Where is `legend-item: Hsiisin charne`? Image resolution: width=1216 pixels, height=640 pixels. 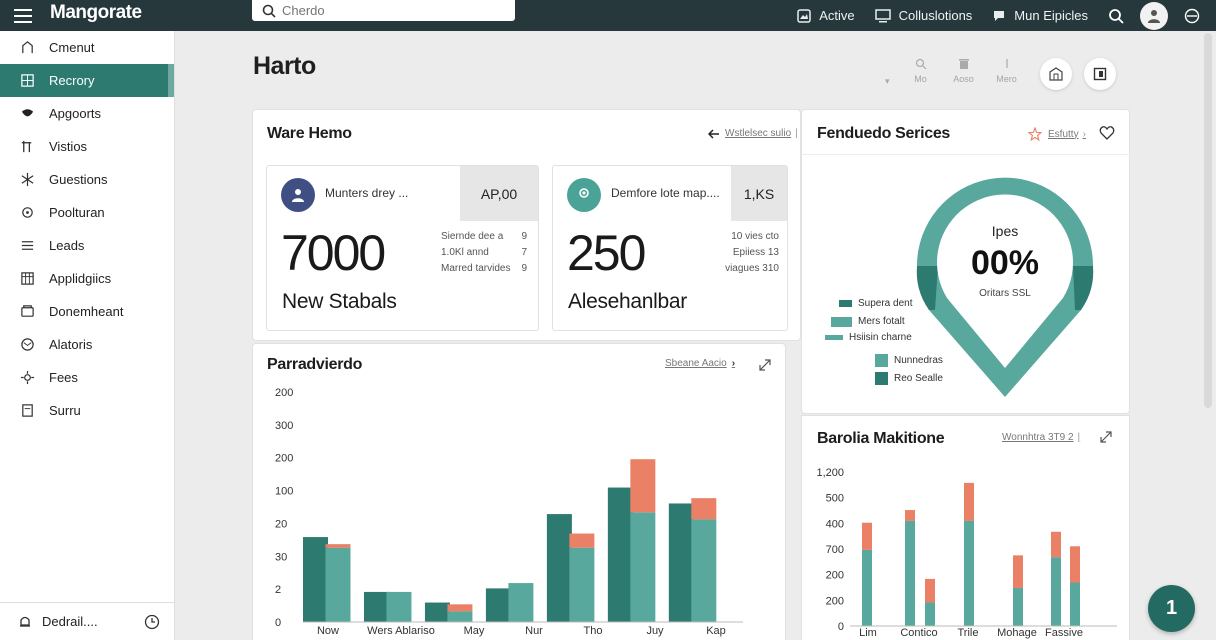
legend-item: Hsiisin charne is located at coordinates (868, 337).